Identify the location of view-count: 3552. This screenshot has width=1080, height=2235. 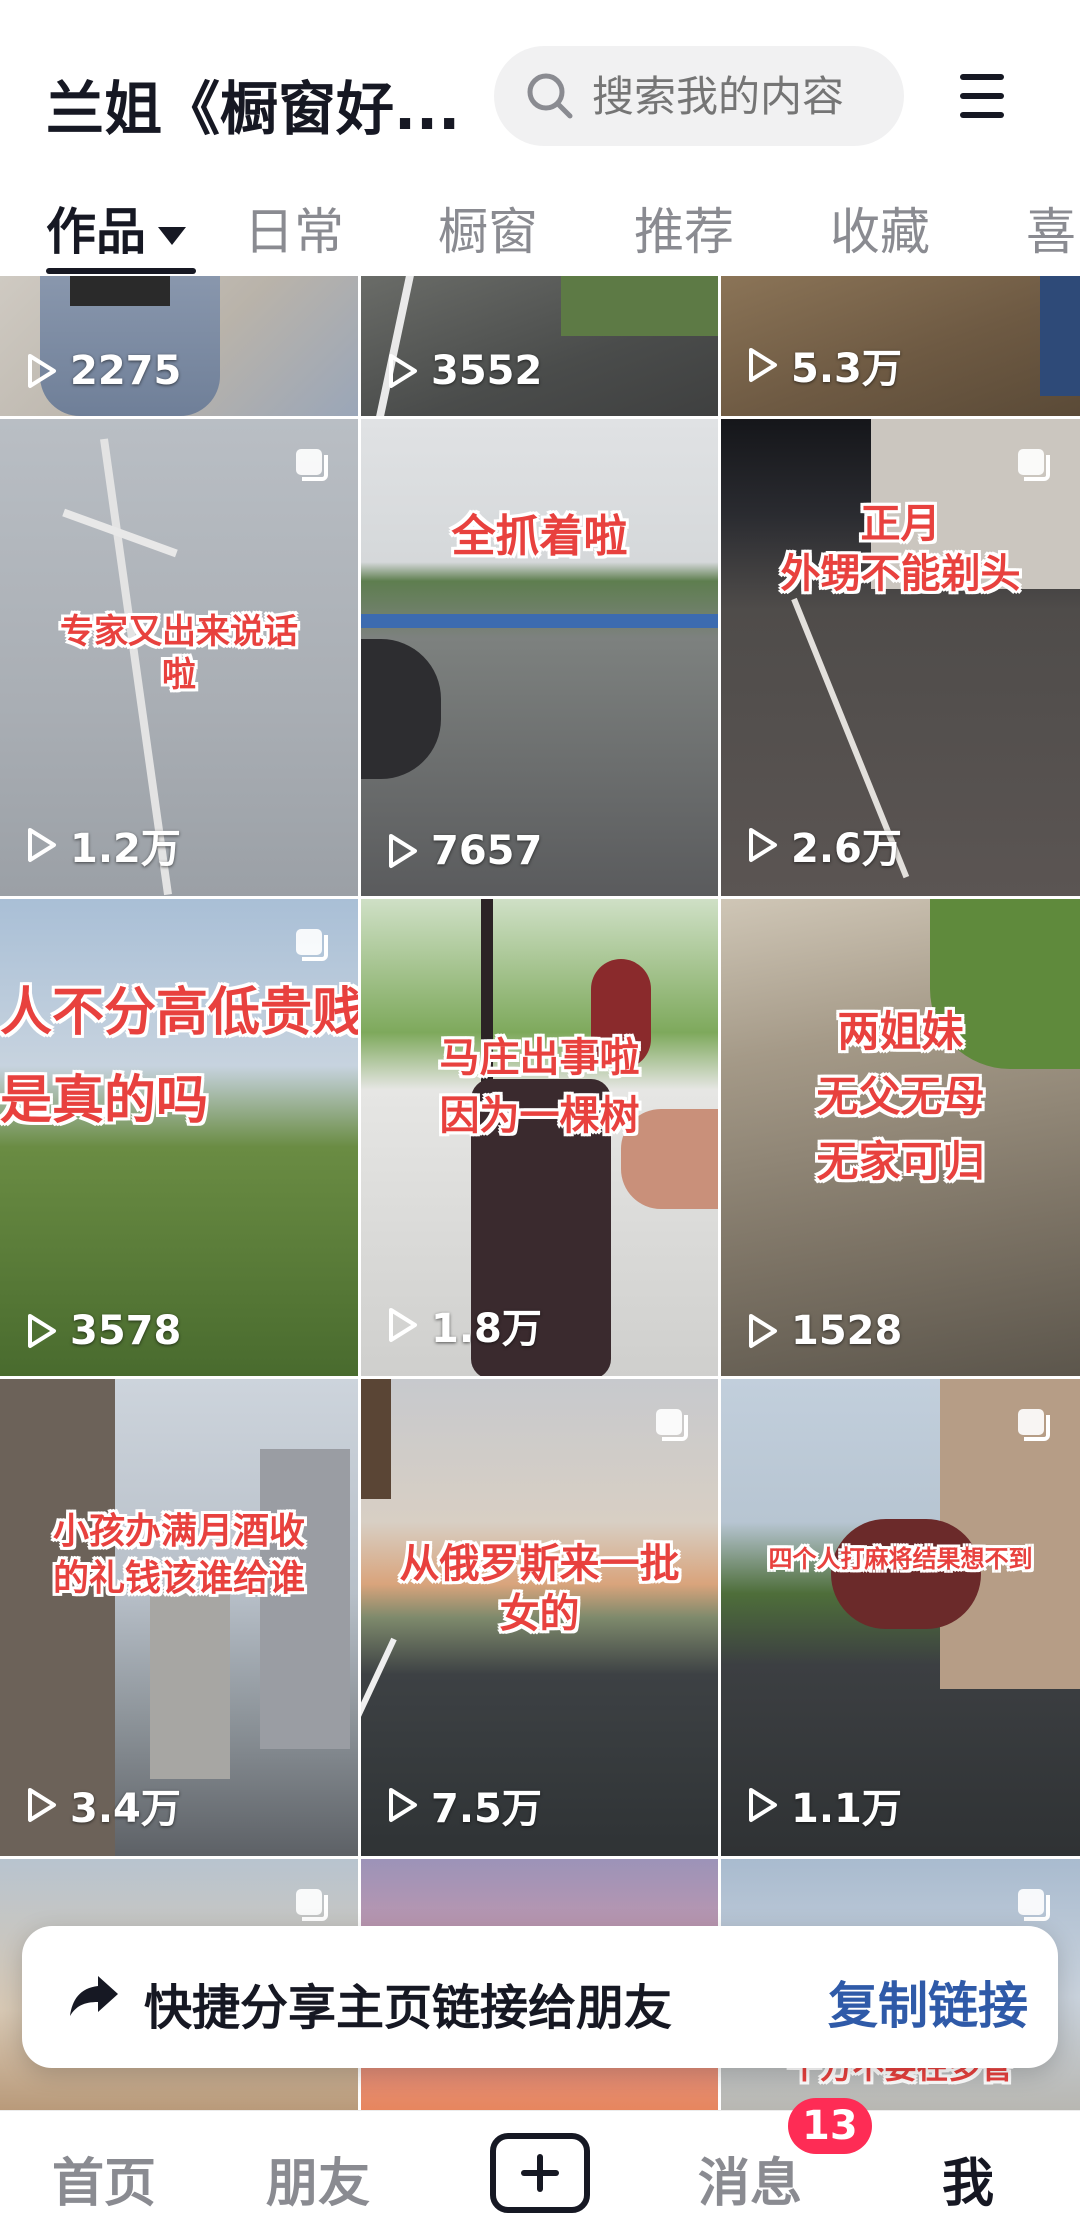
(462, 371).